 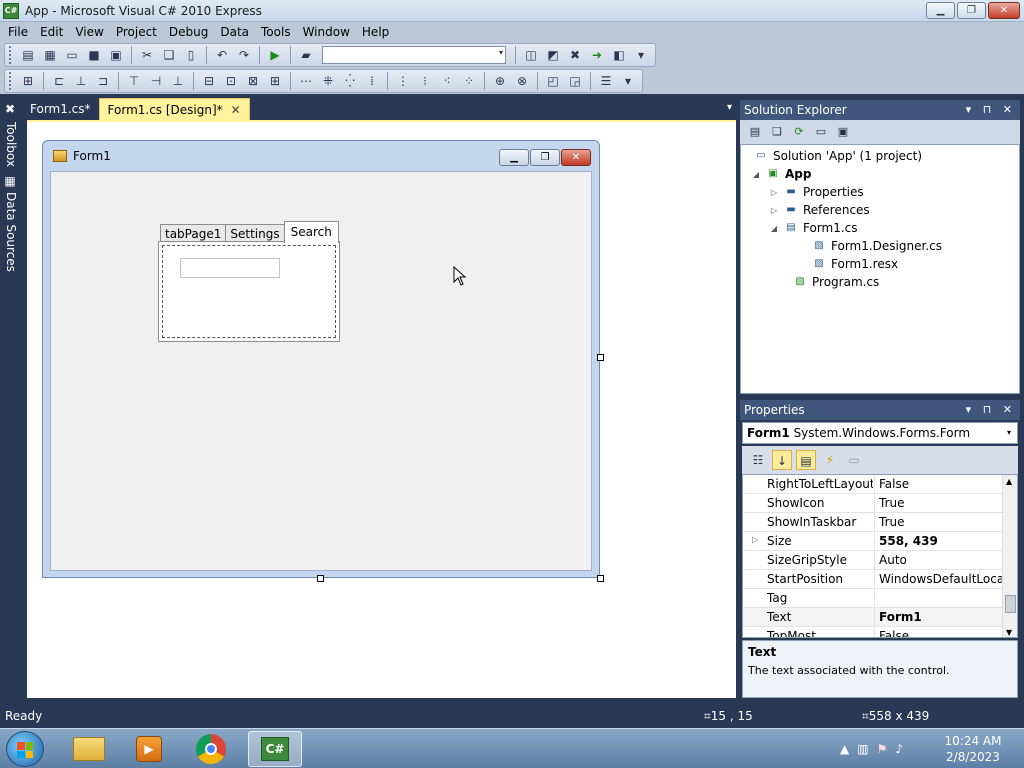 What do you see at coordinates (835, 282) in the screenshot?
I see `tree-item-program-cs: ▧ Program.cs` at bounding box center [835, 282].